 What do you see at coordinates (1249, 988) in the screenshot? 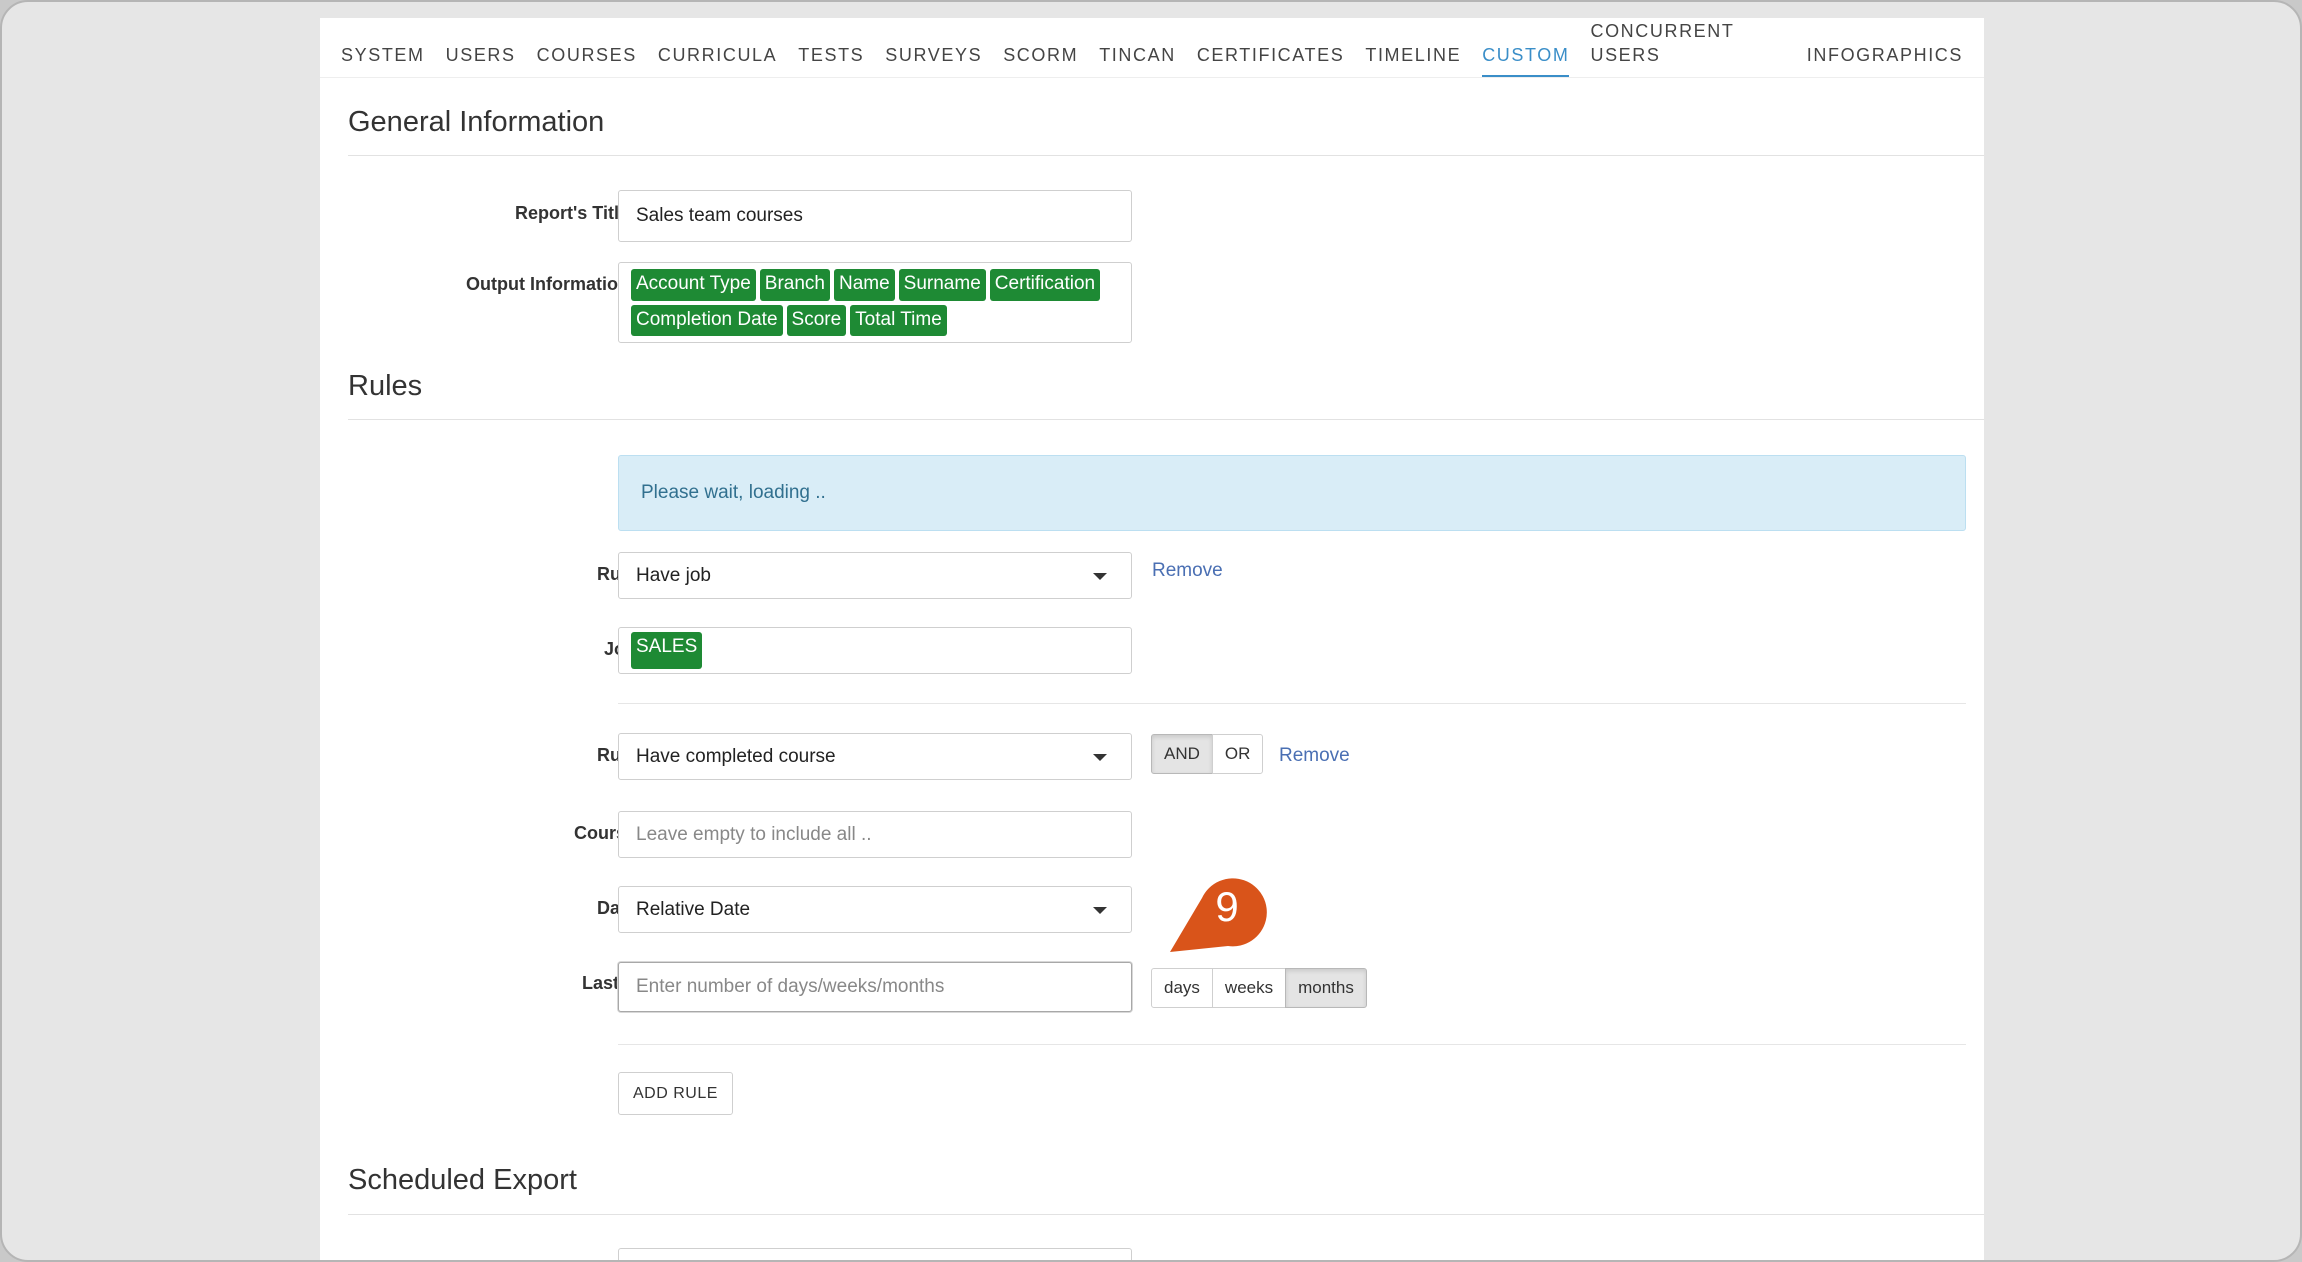
I see `weeks-button: weeks` at bounding box center [1249, 988].